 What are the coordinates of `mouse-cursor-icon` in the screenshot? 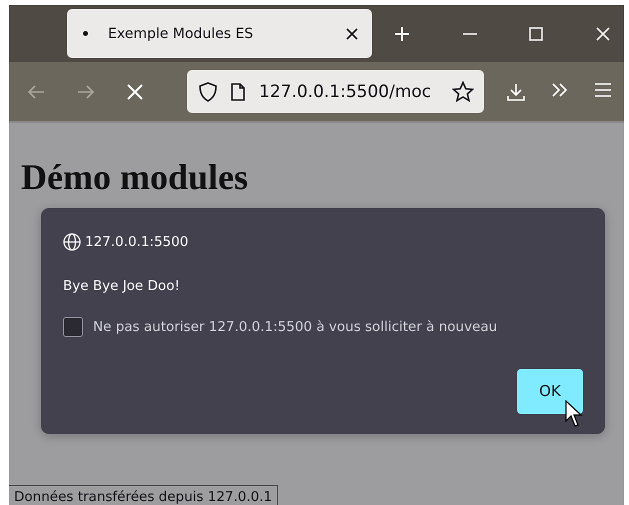 It's located at (574, 414).